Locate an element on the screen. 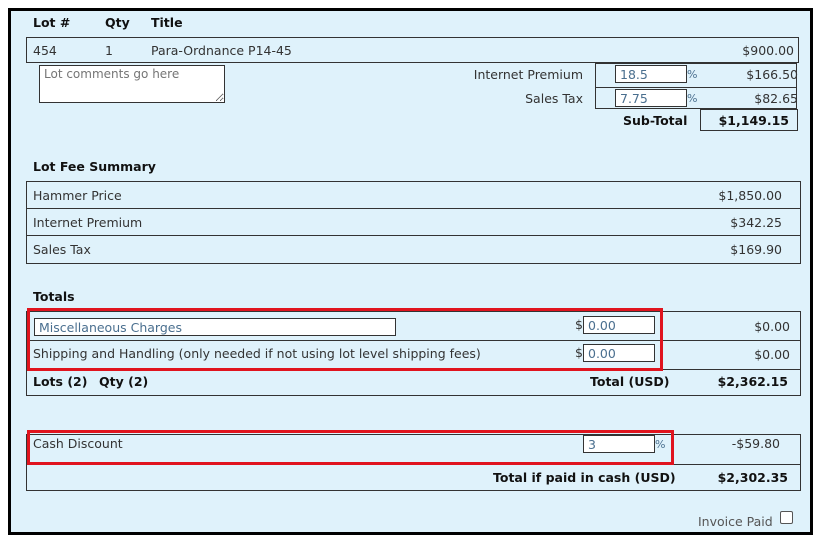 The height and width of the screenshot is (546, 822). total-label: Total (USD) is located at coordinates (630, 381).